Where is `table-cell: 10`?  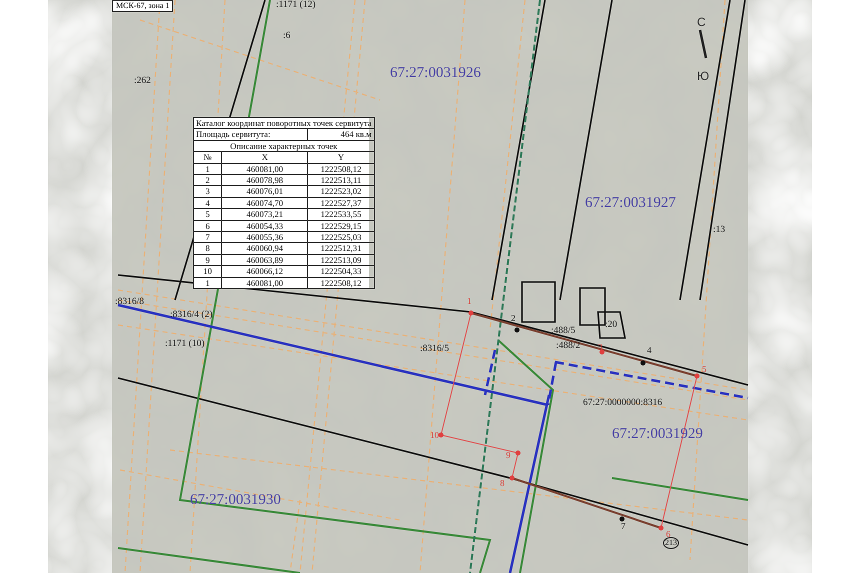
table-cell: 10 is located at coordinates (208, 272).